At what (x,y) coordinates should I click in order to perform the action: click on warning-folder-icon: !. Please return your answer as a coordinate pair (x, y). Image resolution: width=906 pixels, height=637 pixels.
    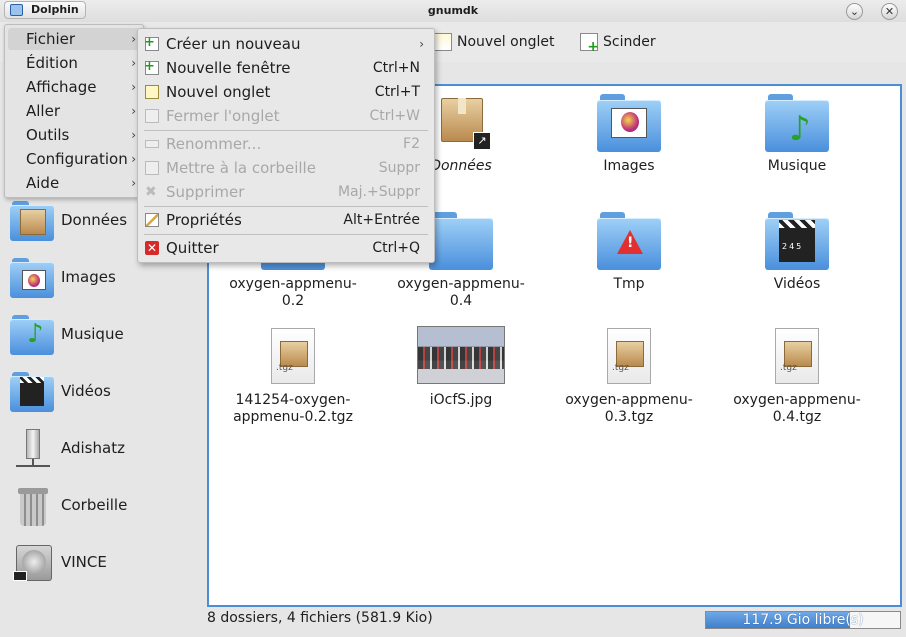
    Looking at the image, I should click on (629, 240).